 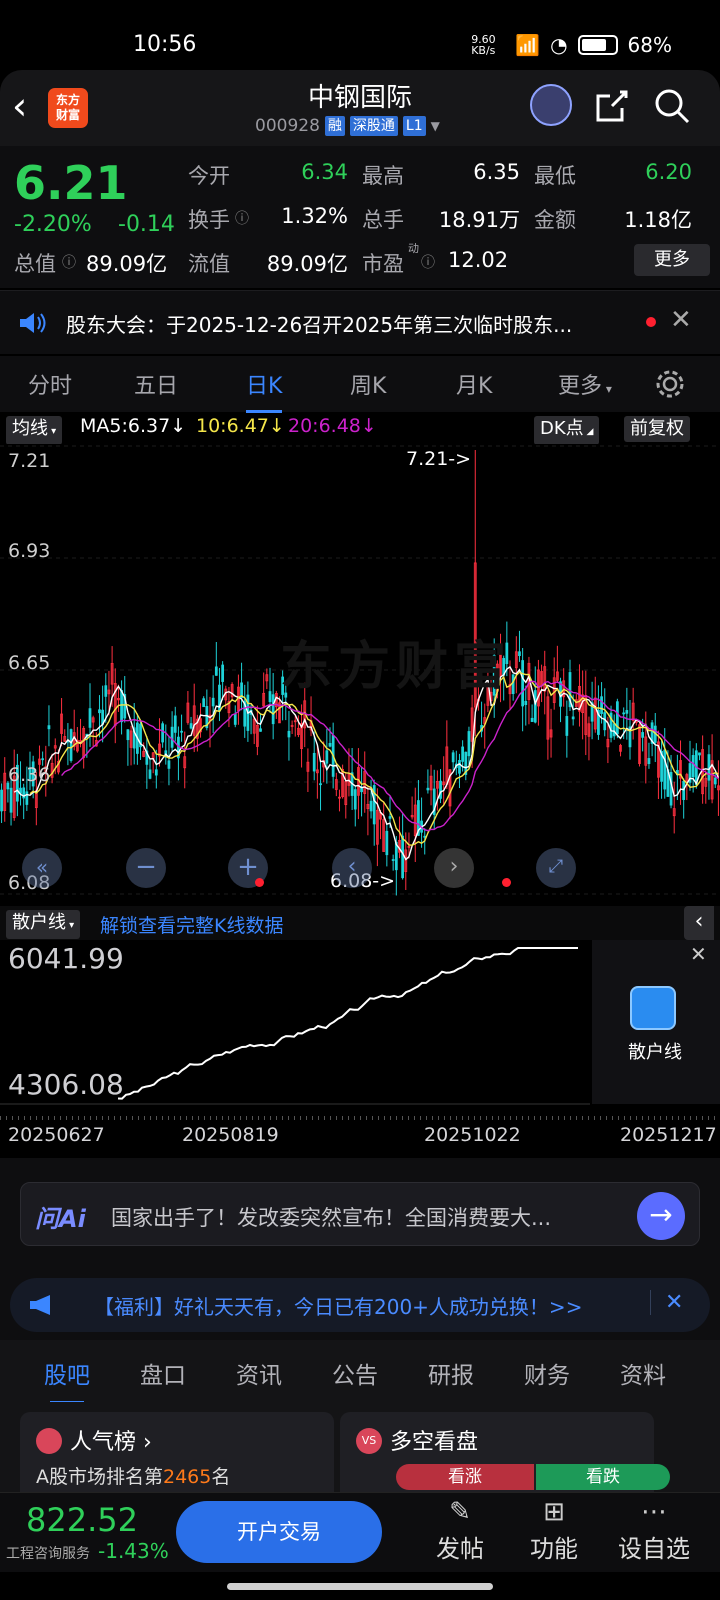 I want to click on retail-line-min: 4306.08, so click(x=66, y=1084).